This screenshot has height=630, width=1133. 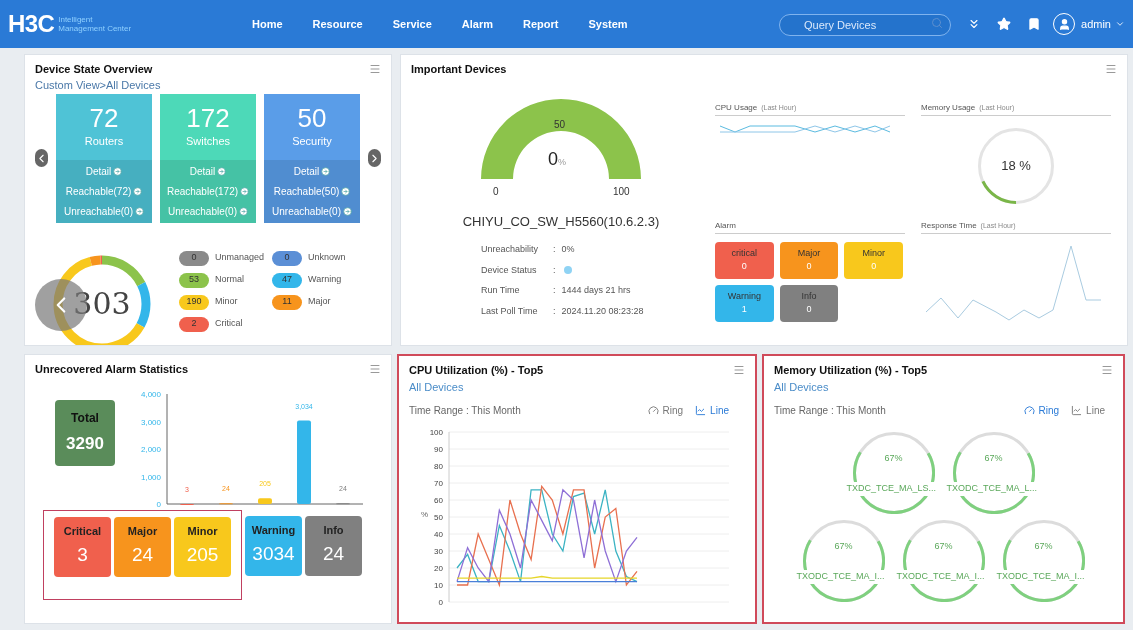 I want to click on alarm-label: Minor, so click(x=202, y=531).